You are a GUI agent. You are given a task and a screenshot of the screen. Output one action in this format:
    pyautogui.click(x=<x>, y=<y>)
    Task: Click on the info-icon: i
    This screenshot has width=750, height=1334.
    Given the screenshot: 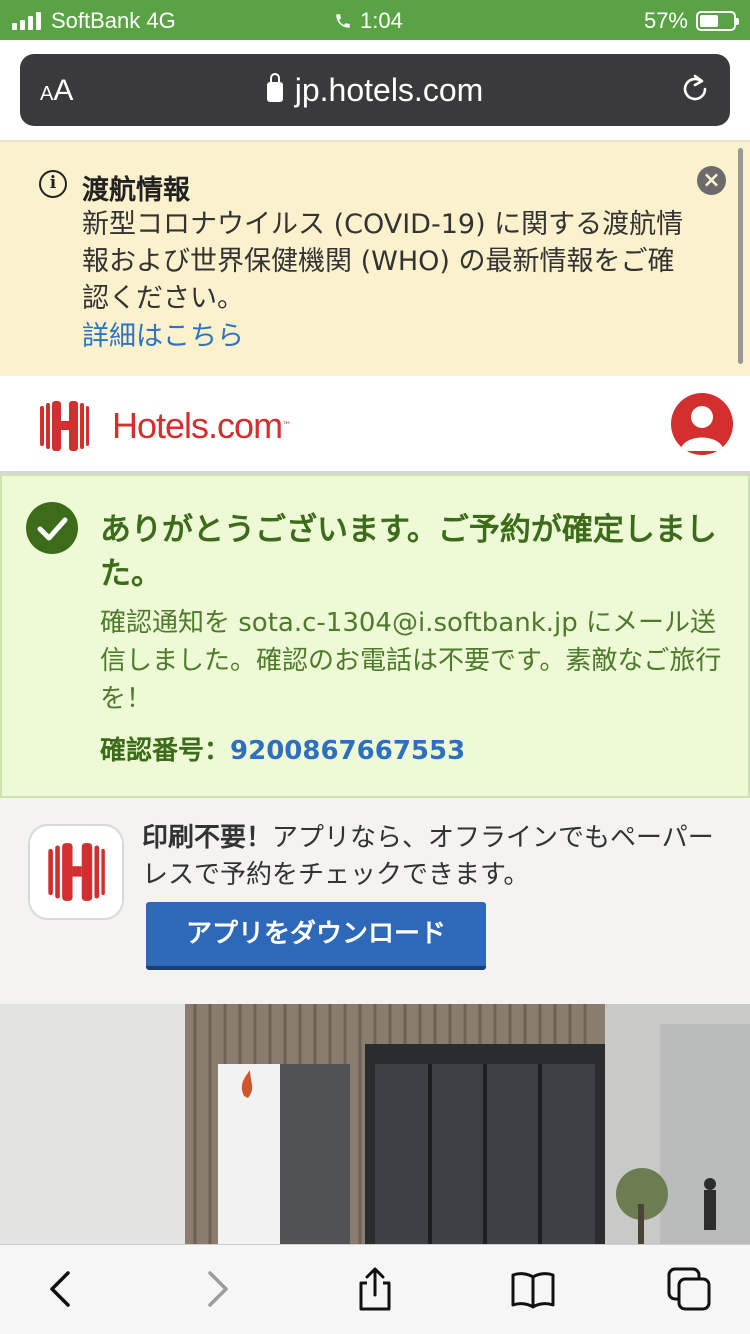 What is the action you would take?
    pyautogui.click(x=53, y=184)
    